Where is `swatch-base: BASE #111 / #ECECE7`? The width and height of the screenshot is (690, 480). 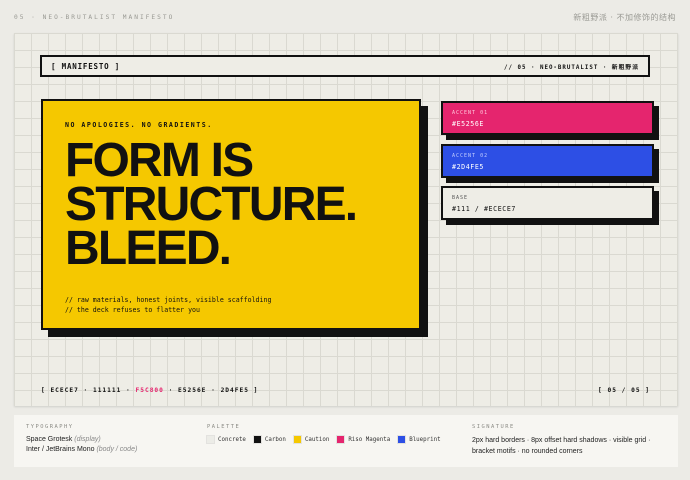
swatch-base: BASE #111 / #ECECE7 is located at coordinates (547, 203).